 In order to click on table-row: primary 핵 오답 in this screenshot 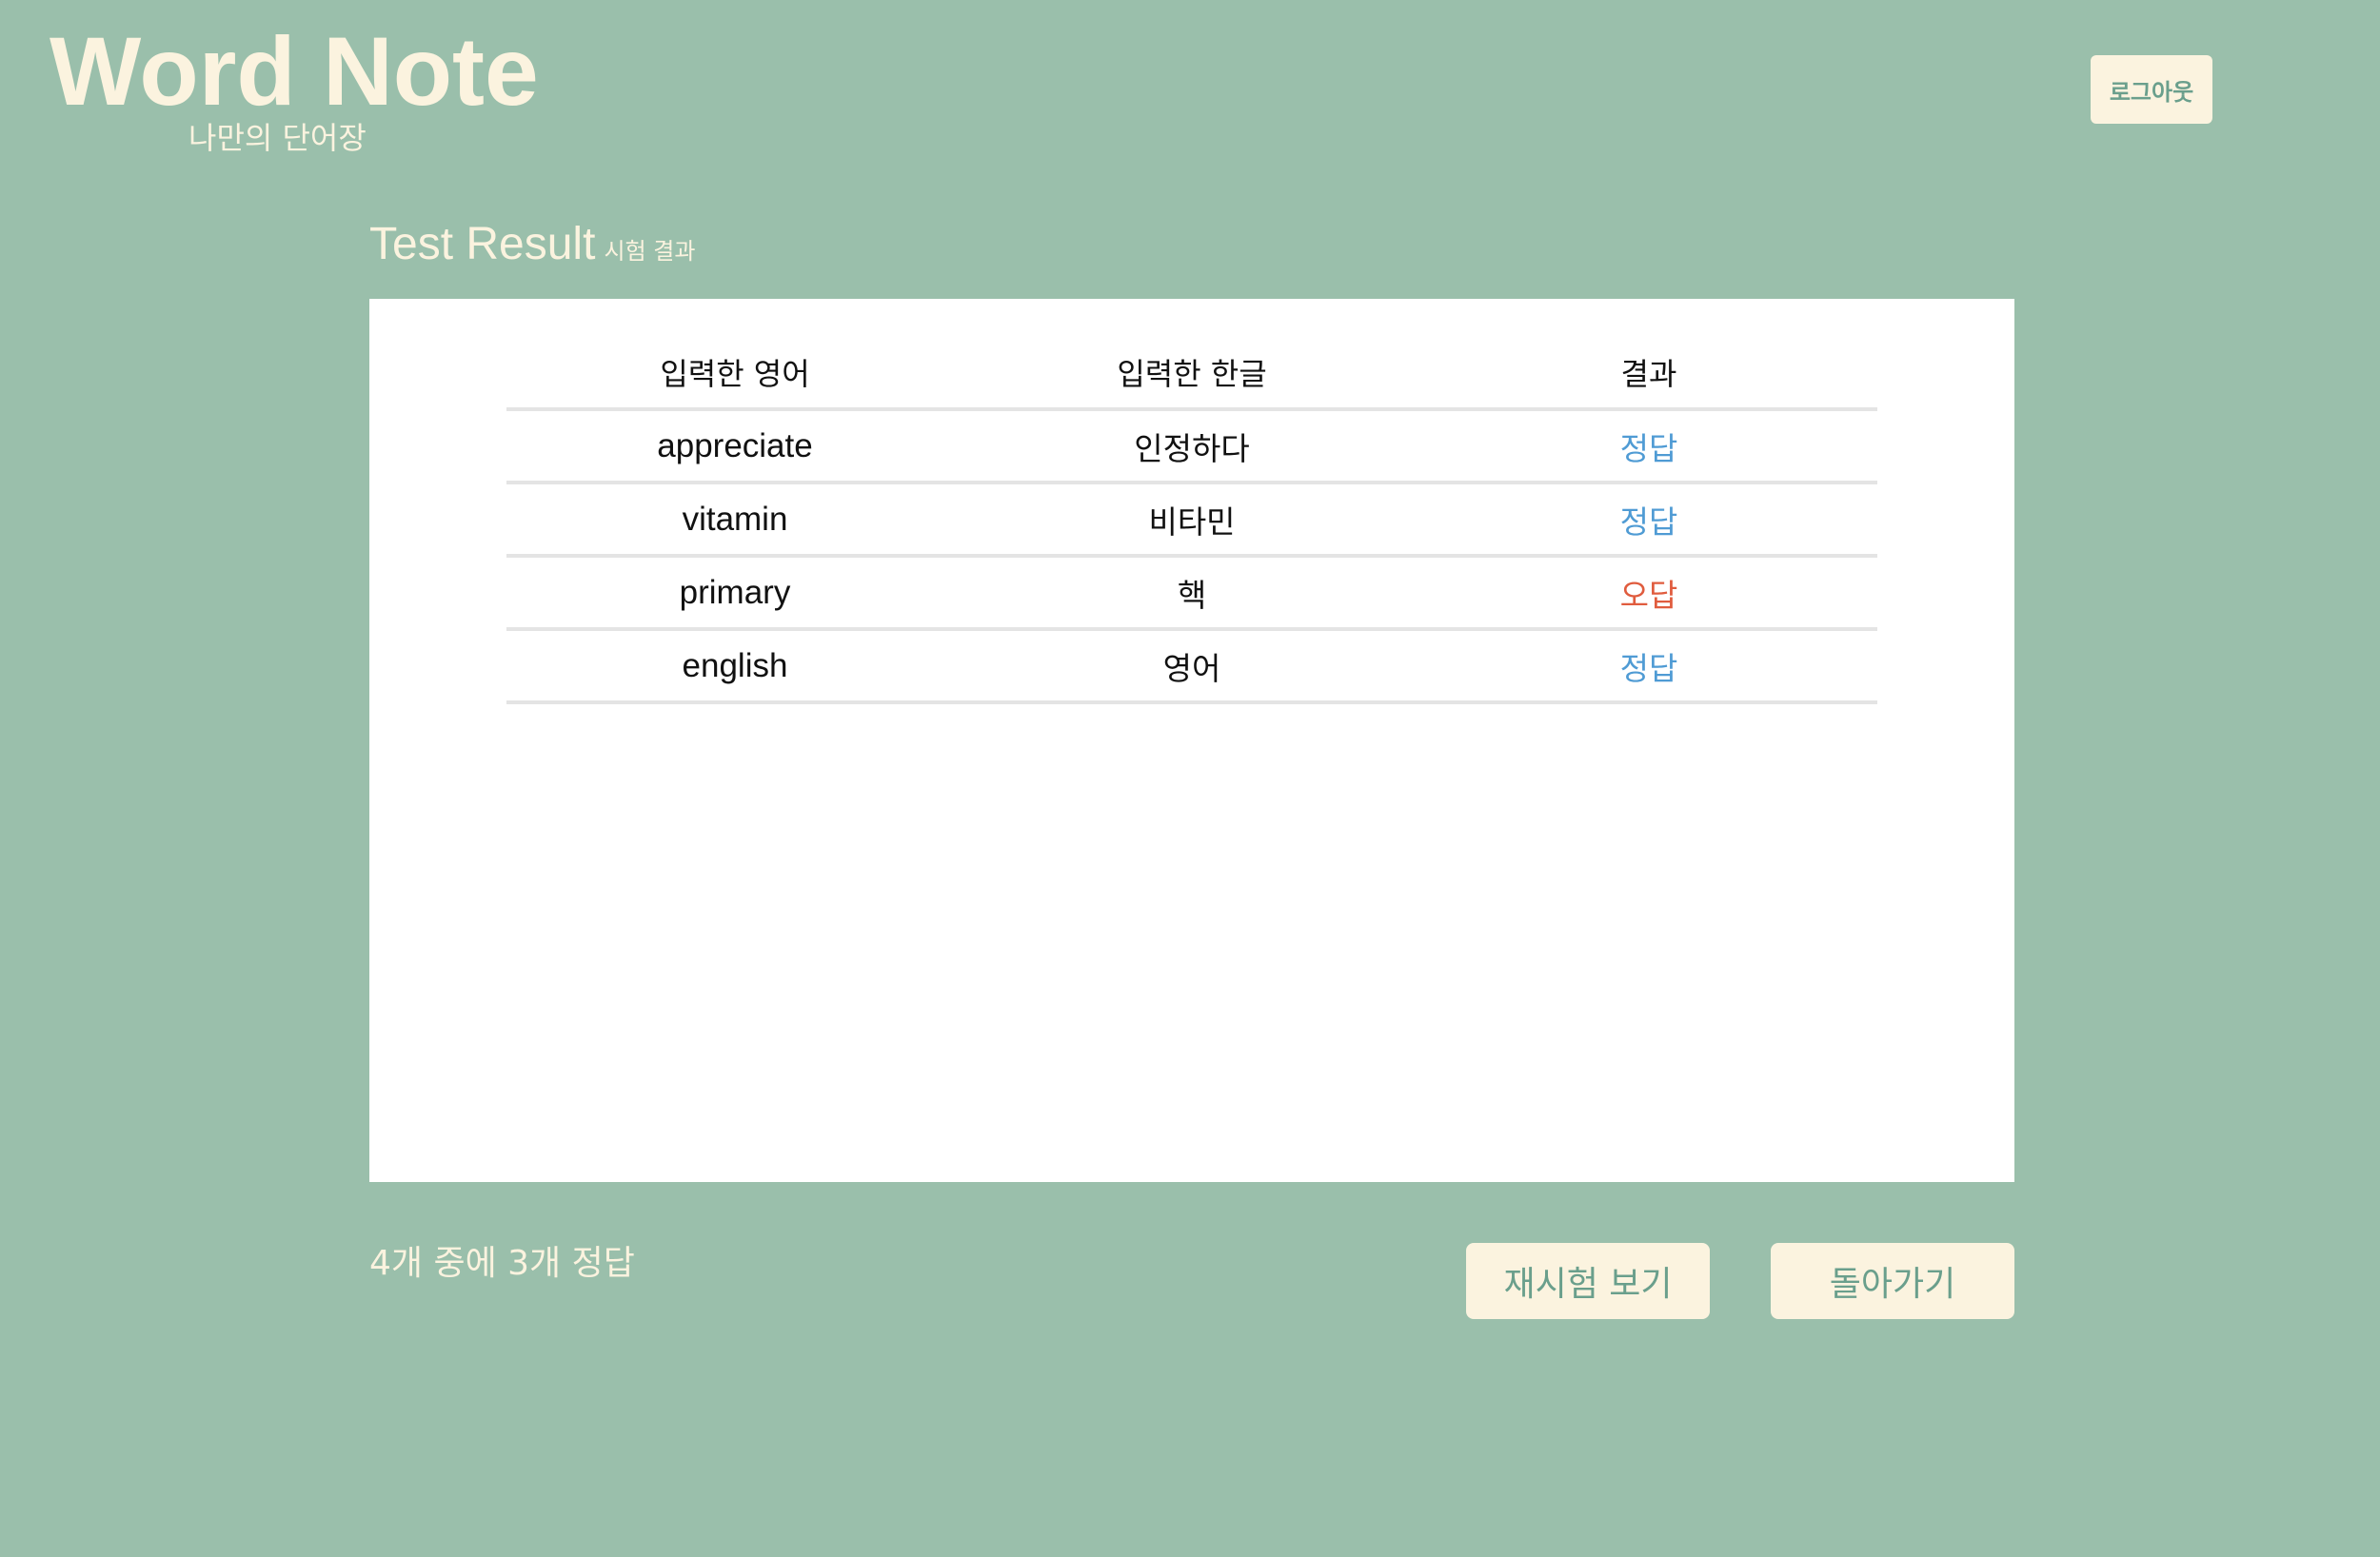, I will do `click(1191, 593)`.